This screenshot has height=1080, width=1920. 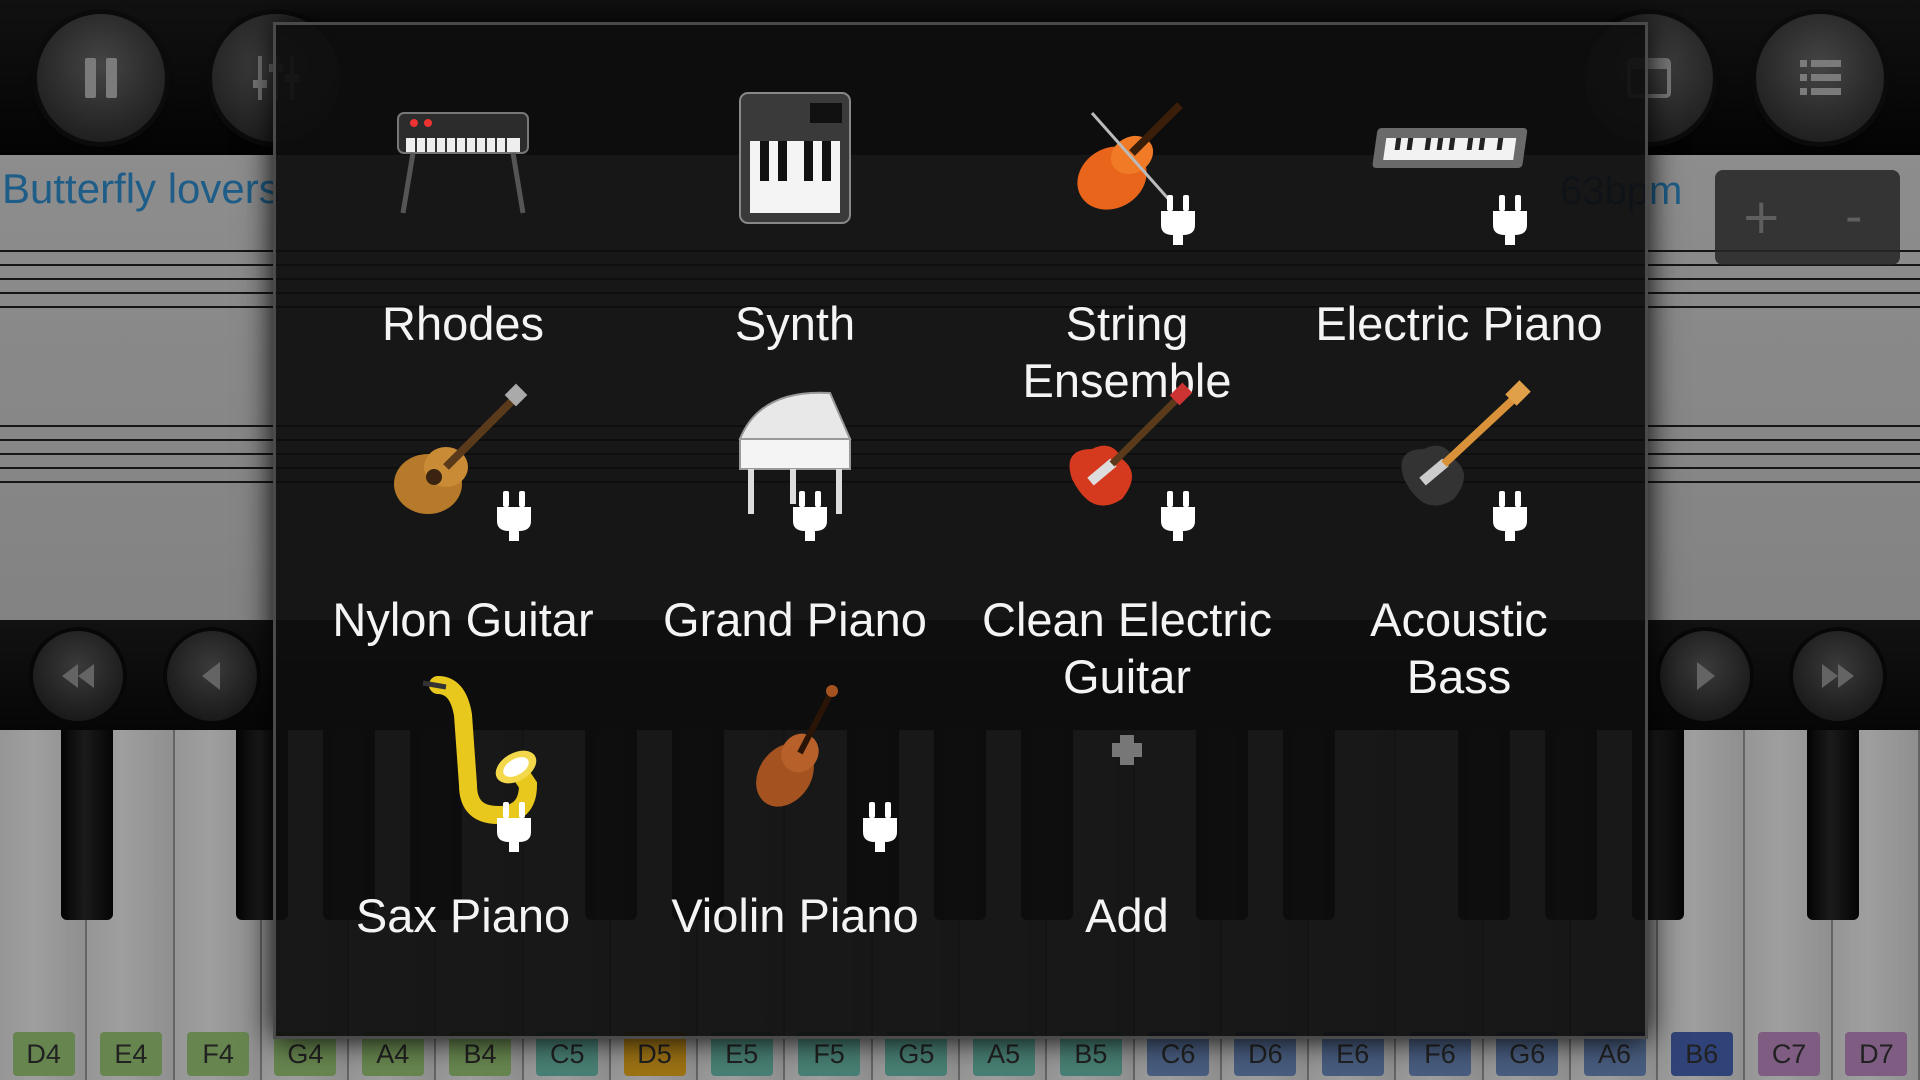 I want to click on instrument-name: Violin Piano, so click(x=795, y=915).